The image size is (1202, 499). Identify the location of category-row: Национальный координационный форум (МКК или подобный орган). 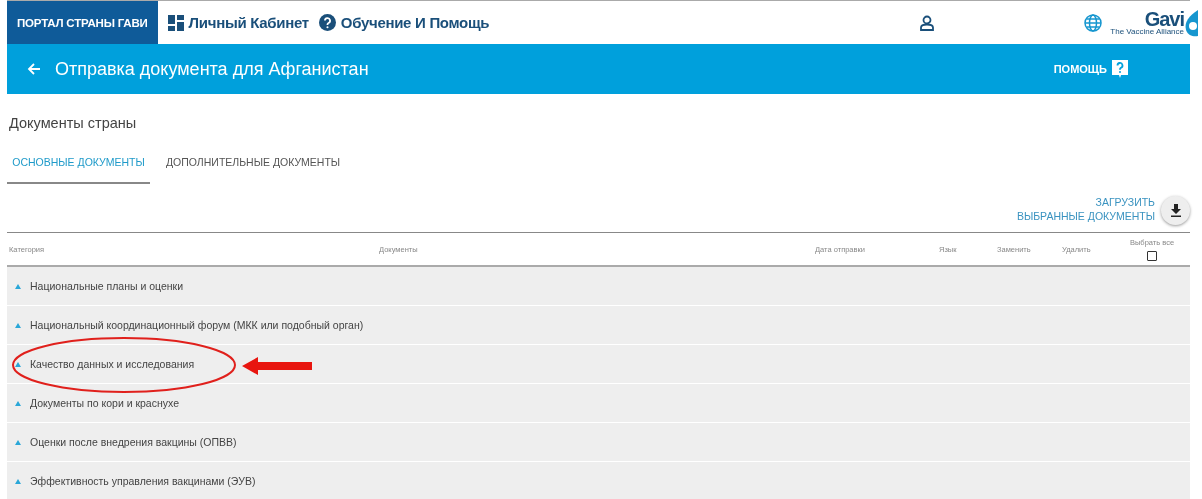
(197, 325).